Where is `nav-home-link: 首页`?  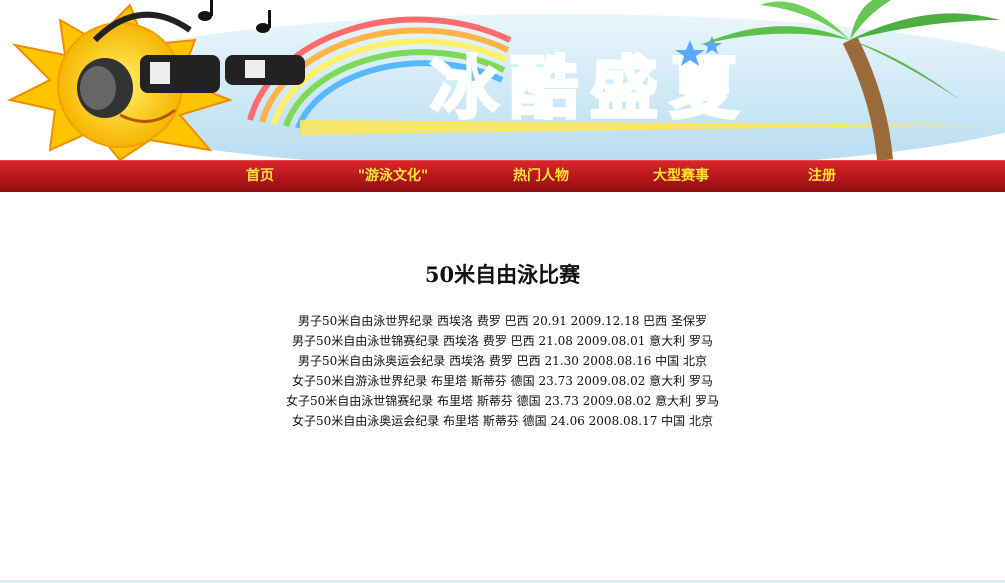
nav-home-link: 首页 is located at coordinates (260, 176).